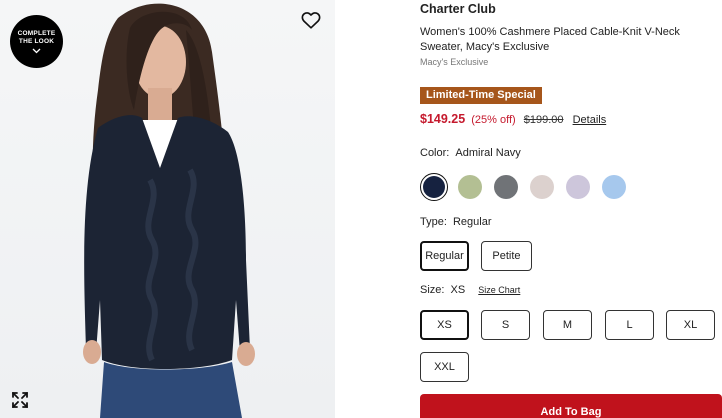  I want to click on size-label: Size: XS Size Chart, so click(470, 290).